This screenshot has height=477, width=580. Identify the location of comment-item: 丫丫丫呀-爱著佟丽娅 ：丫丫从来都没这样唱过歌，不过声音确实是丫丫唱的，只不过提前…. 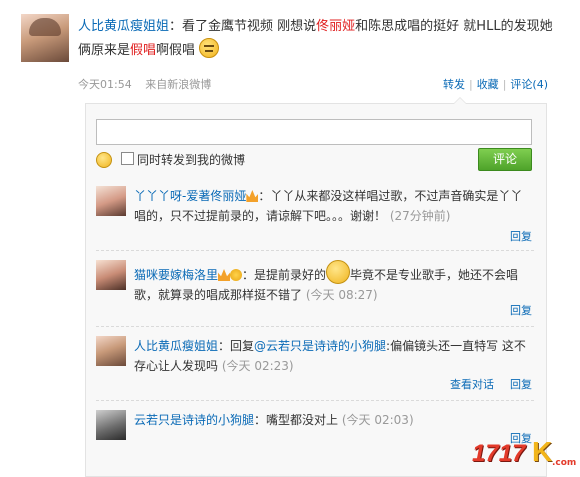
(316, 216).